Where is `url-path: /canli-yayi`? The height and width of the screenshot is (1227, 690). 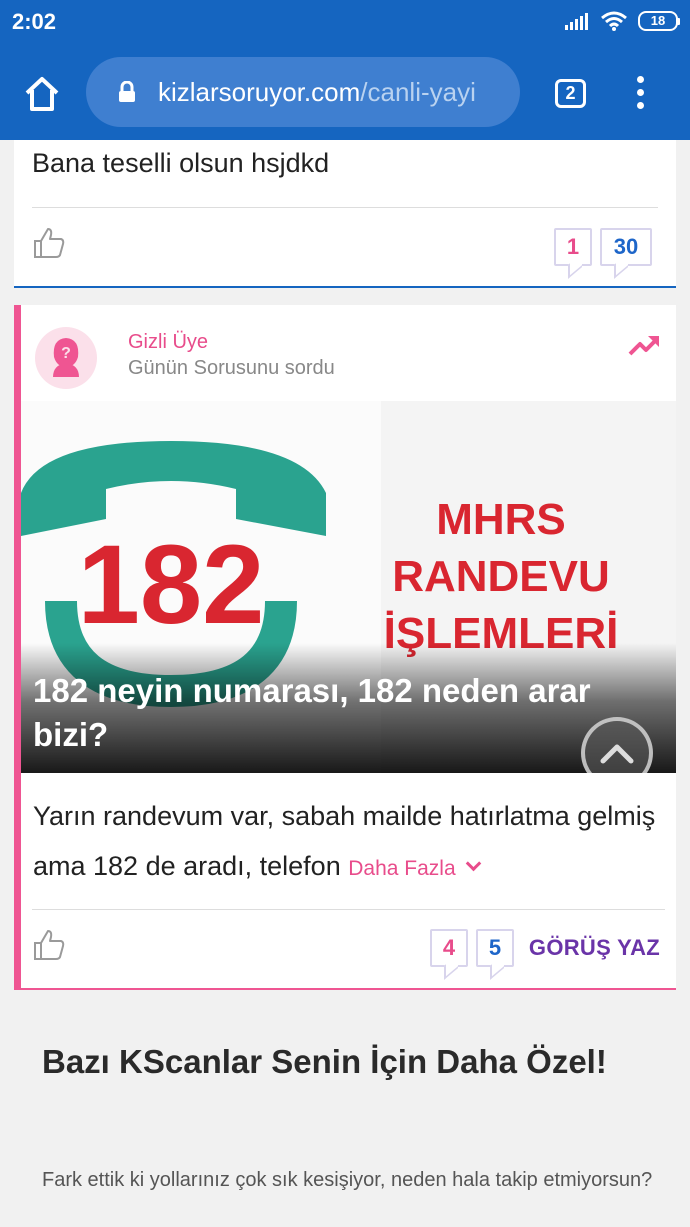 url-path: /canli-yayi is located at coordinates (418, 91).